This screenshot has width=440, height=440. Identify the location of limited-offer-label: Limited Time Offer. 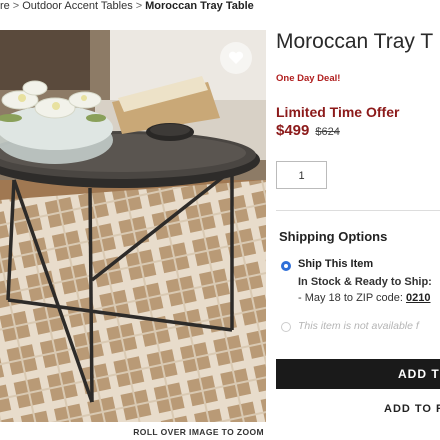
(338, 112).